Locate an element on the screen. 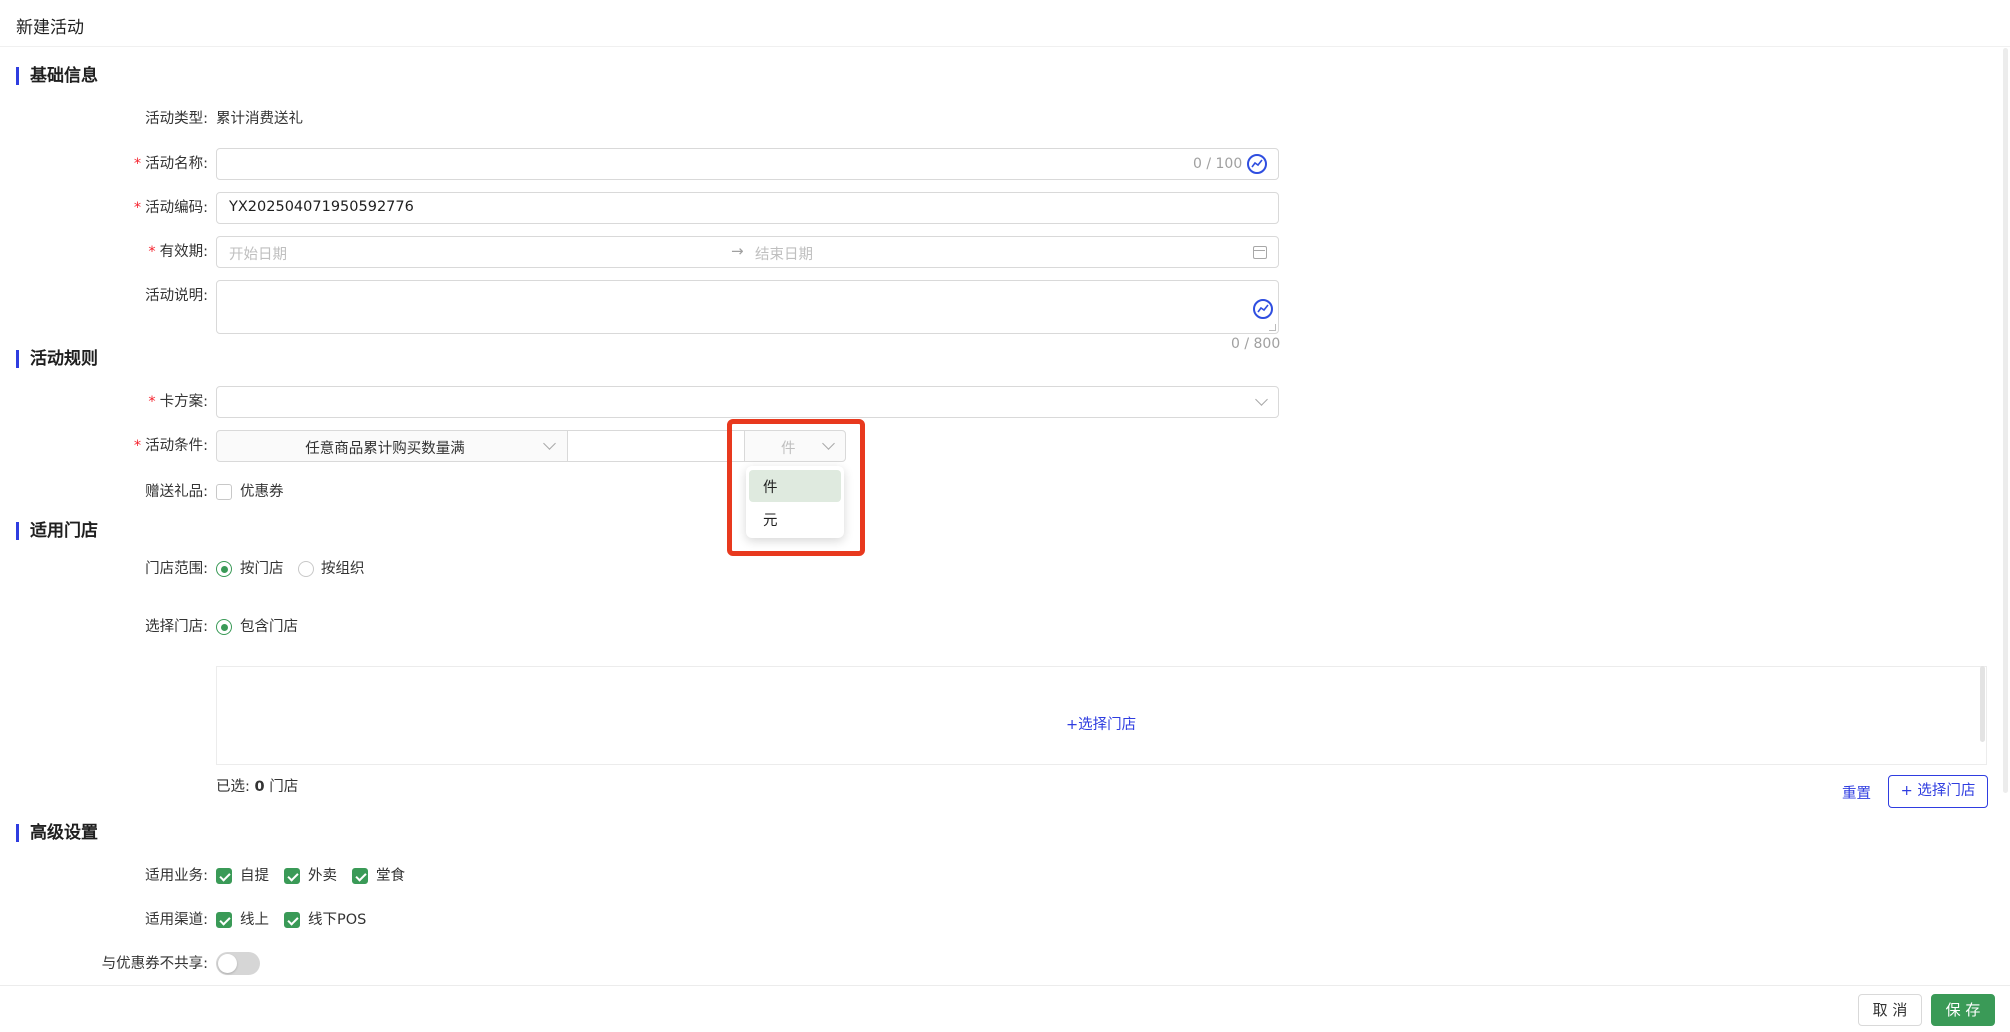 Image resolution: width=2010 pixels, height=1032 pixels. validity-period-label: * 有效期: is located at coordinates (178, 252).